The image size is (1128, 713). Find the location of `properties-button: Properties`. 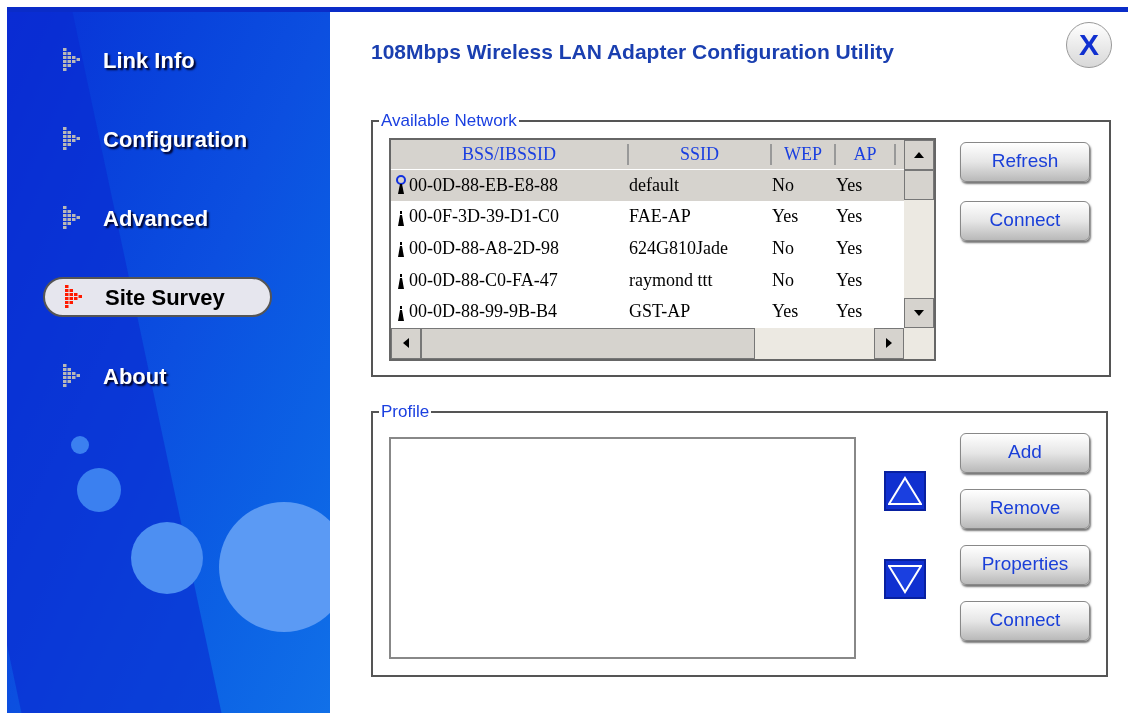

properties-button: Properties is located at coordinates (1025, 564).